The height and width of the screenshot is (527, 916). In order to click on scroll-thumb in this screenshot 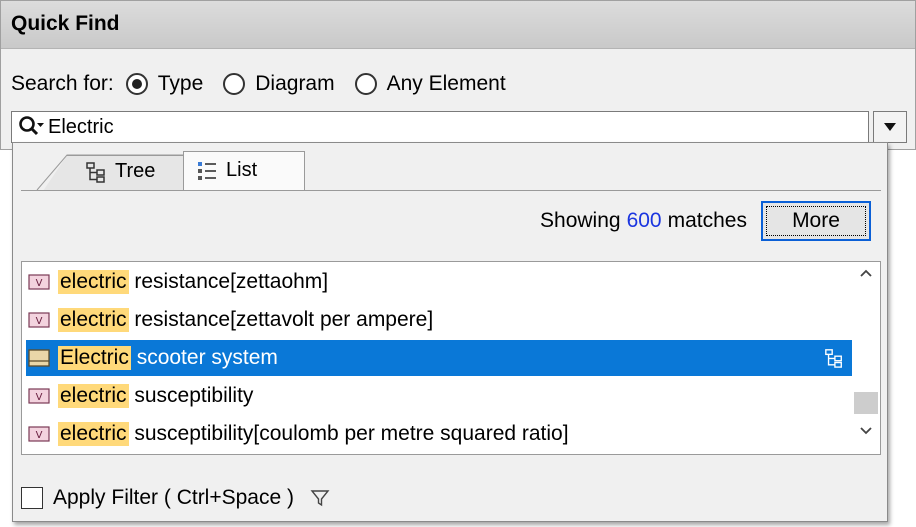, I will do `click(866, 403)`.